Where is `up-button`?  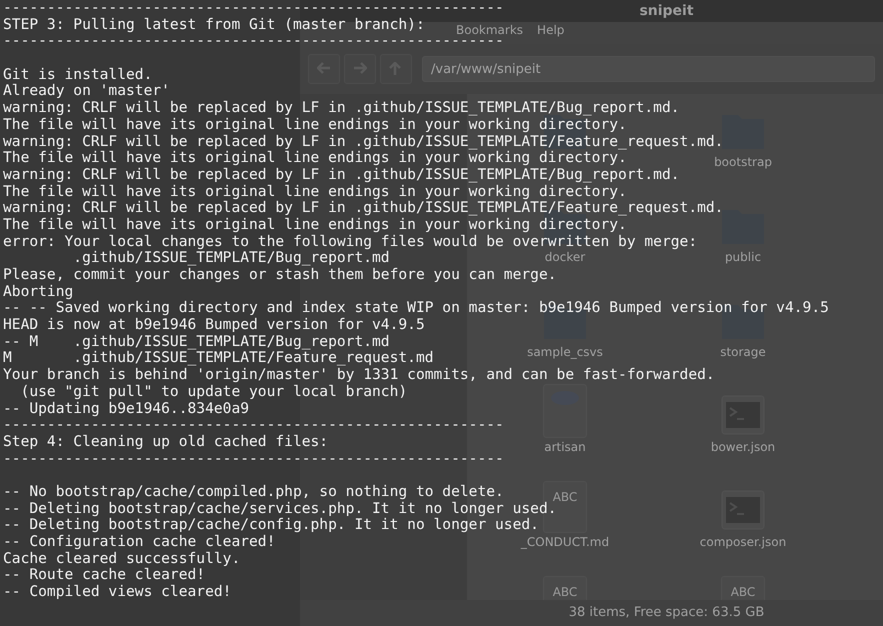 up-button is located at coordinates (396, 69).